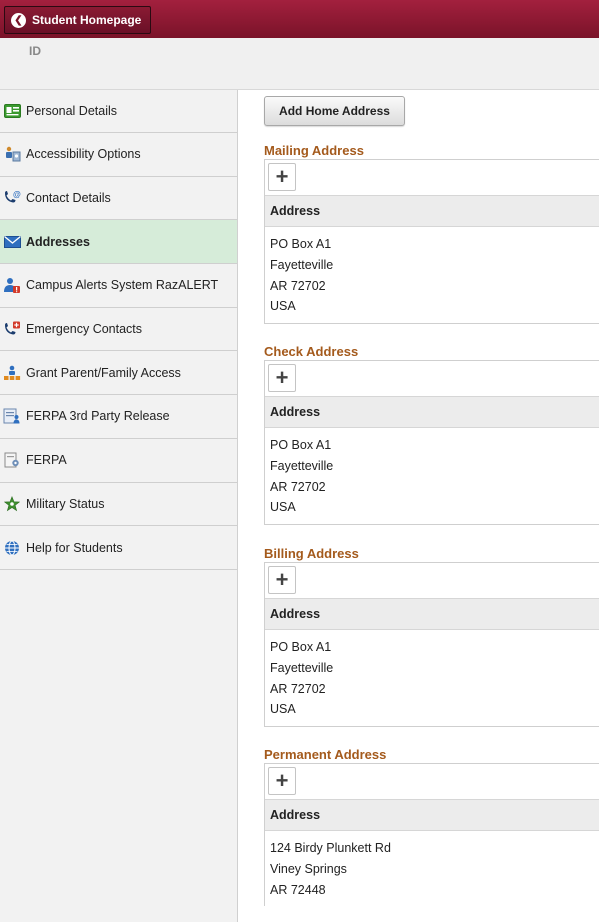 The image size is (599, 922). I want to click on sidebar-item-label: Emergency Contacts, so click(84, 329).